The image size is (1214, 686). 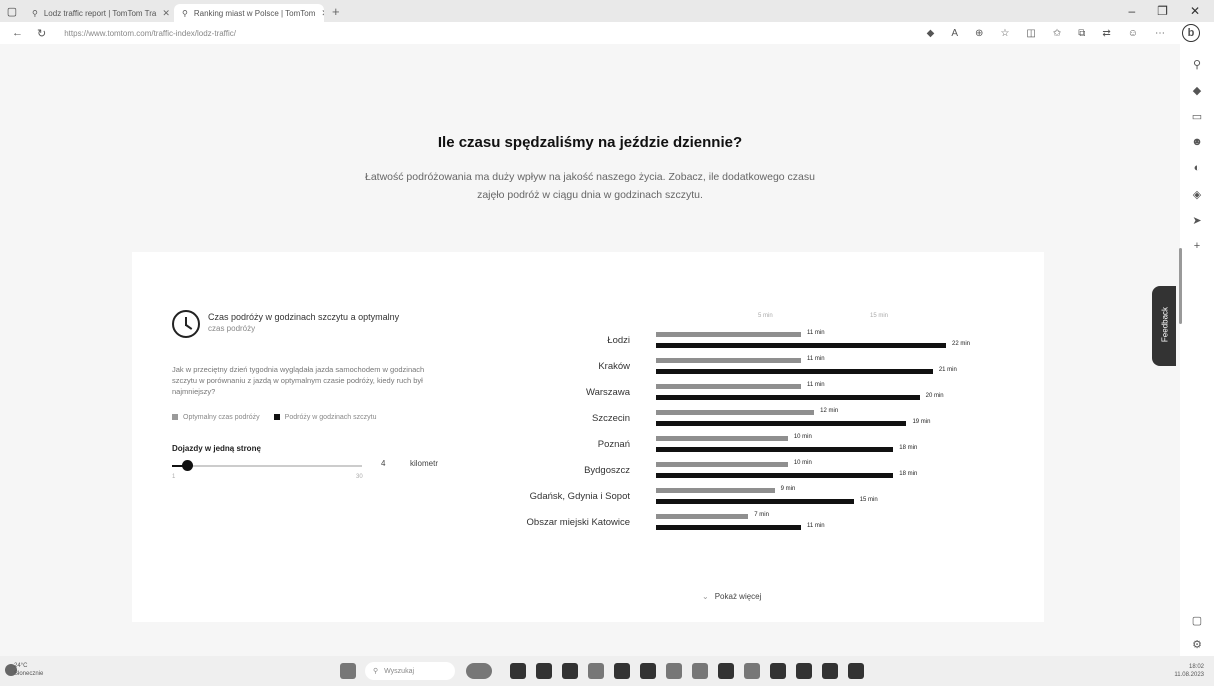 What do you see at coordinates (12, 11) in the screenshot?
I see `tab-actions-icon: ▢` at bounding box center [12, 11].